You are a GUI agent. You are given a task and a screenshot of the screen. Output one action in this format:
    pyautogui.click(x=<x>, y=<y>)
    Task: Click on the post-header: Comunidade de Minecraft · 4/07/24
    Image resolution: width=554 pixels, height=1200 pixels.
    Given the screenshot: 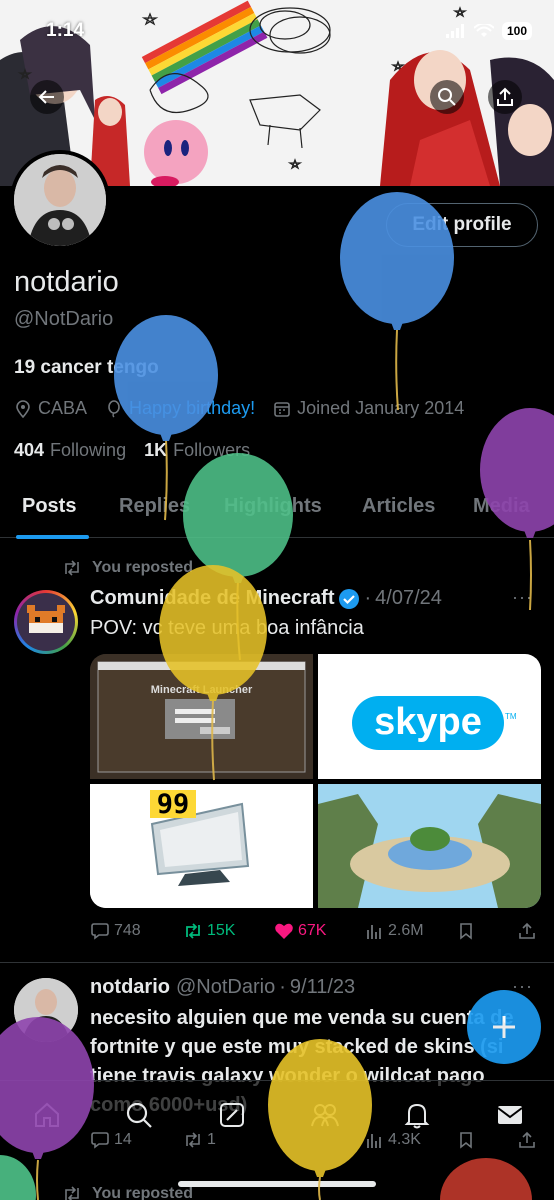 What is the action you would take?
    pyautogui.click(x=266, y=598)
    